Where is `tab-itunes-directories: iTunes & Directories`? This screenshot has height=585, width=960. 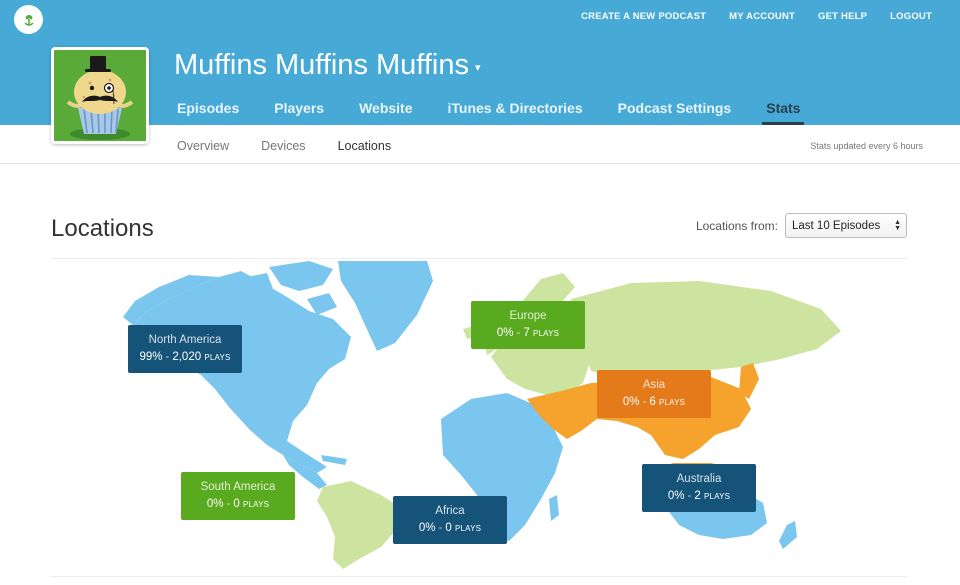
tab-itunes-directories: iTunes & Directories is located at coordinates (515, 112).